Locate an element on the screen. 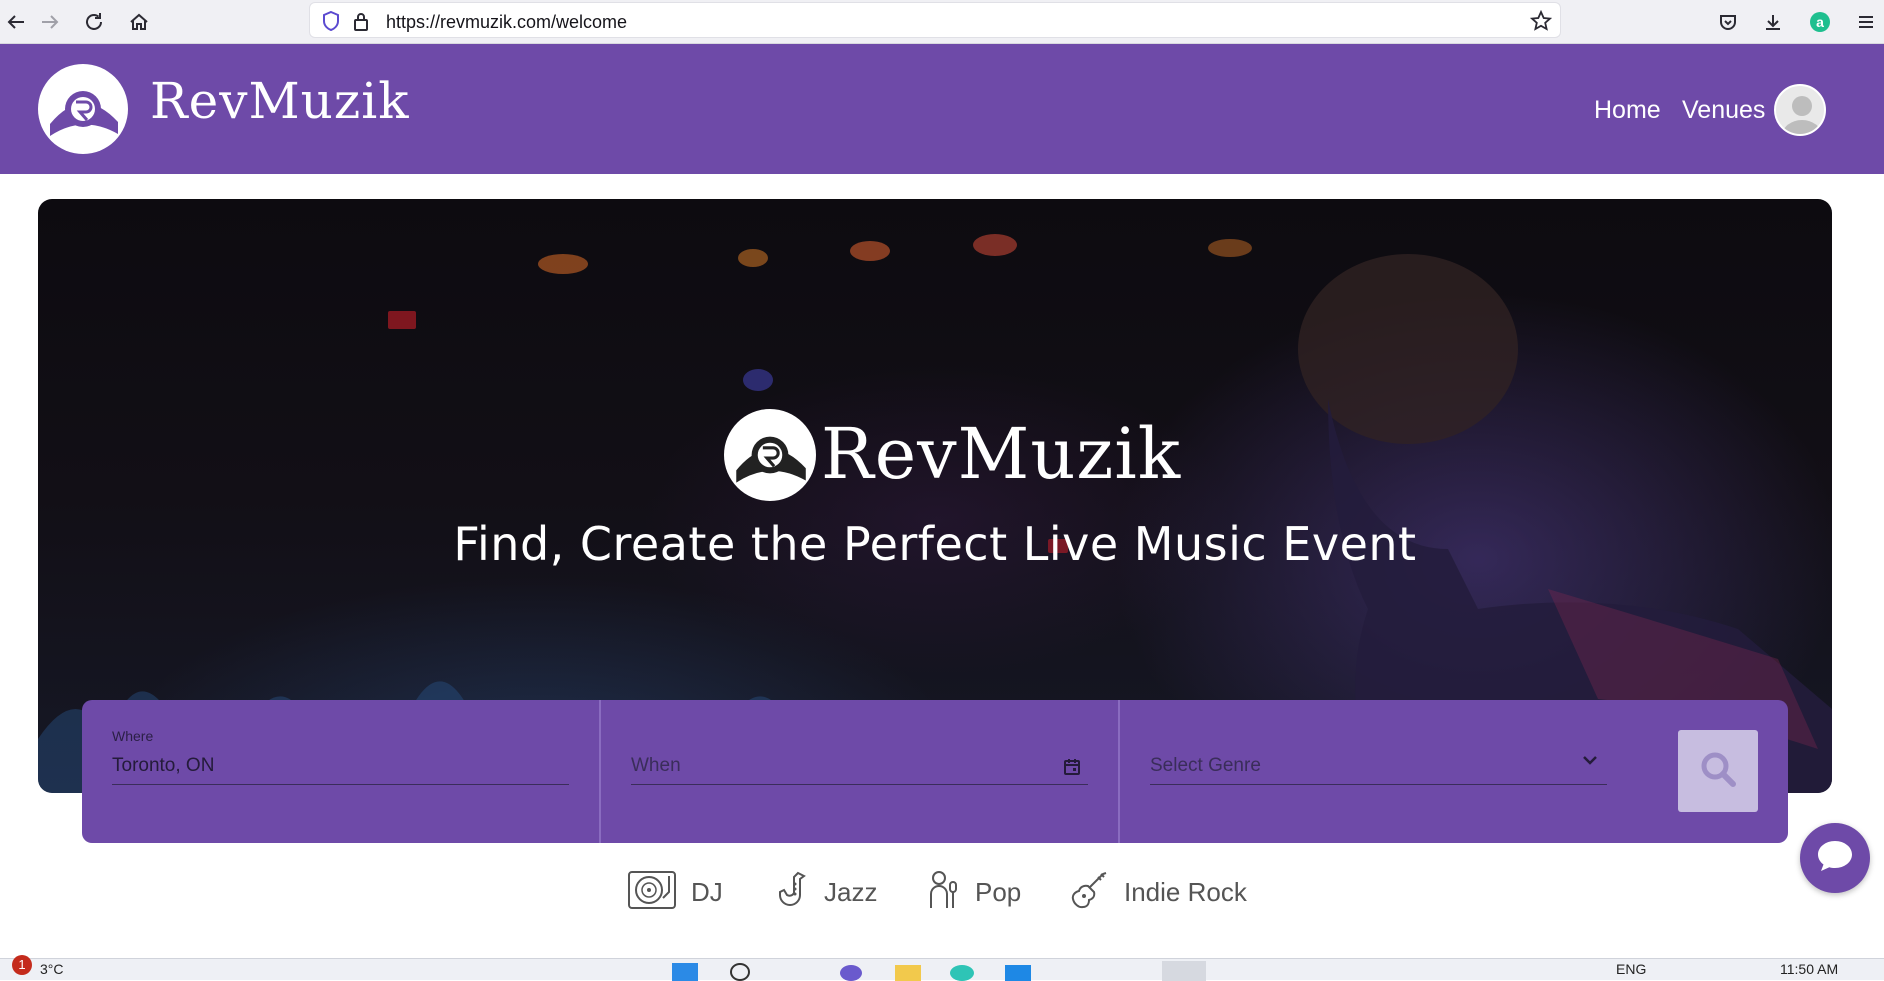 The image size is (1884, 981). user-avatar-icon is located at coordinates (1800, 110).